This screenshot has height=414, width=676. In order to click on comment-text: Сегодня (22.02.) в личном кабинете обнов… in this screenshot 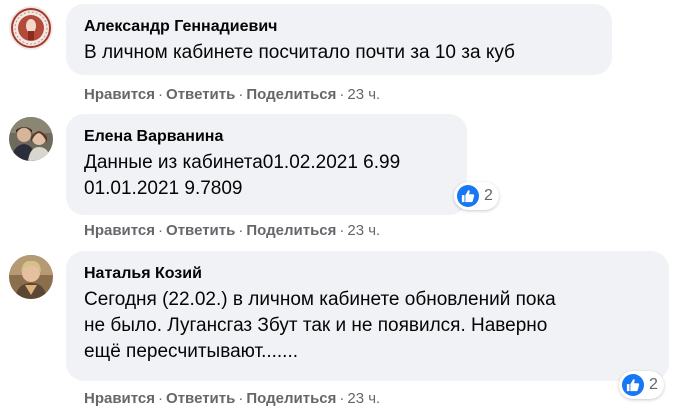, I will do `click(320, 325)`.